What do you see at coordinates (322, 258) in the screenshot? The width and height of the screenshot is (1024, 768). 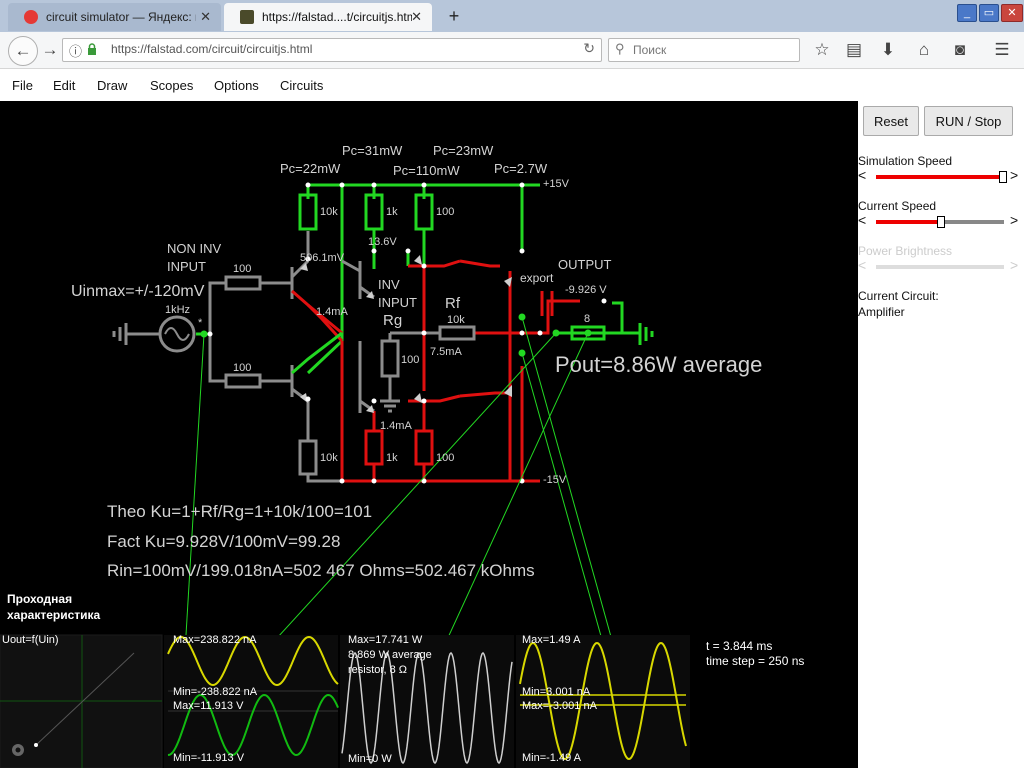 I see `label-506mv: 506.1mV` at bounding box center [322, 258].